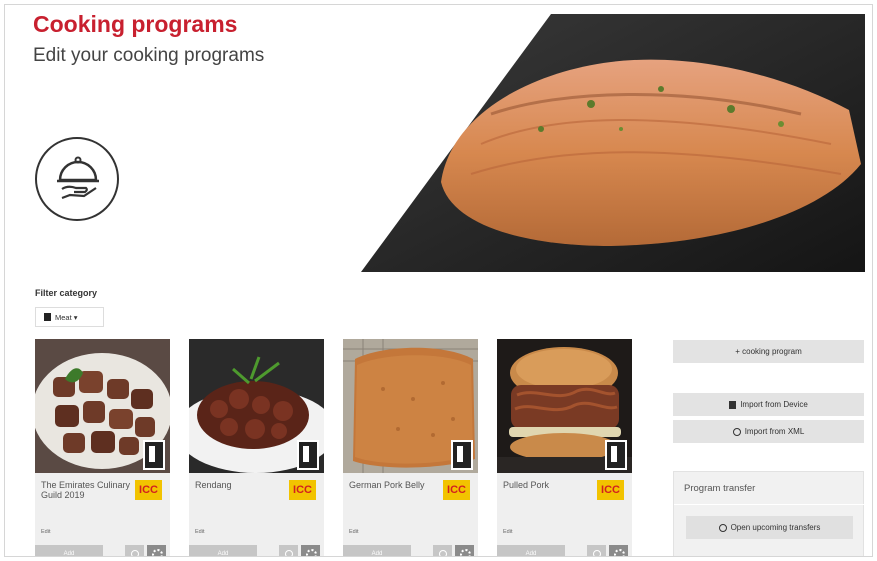 This screenshot has width=877, height=561. Describe the element at coordinates (722, 527) in the screenshot. I see `clock-icon` at that location.